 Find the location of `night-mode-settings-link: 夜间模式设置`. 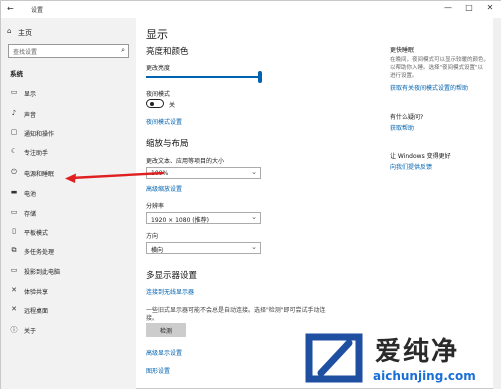

night-mode-settings-link: 夜间模式设置 is located at coordinates (164, 121).